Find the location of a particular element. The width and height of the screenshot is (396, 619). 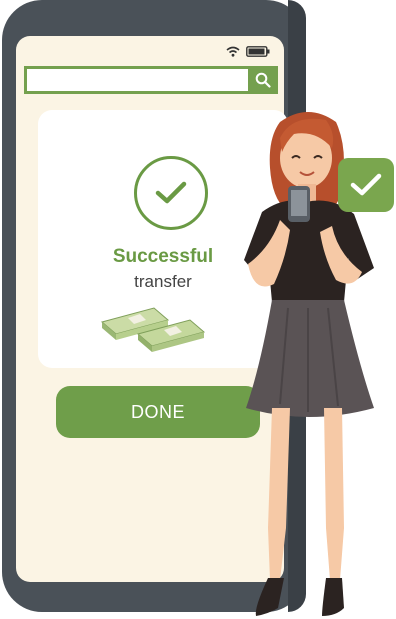

search-bar is located at coordinates (151, 80).